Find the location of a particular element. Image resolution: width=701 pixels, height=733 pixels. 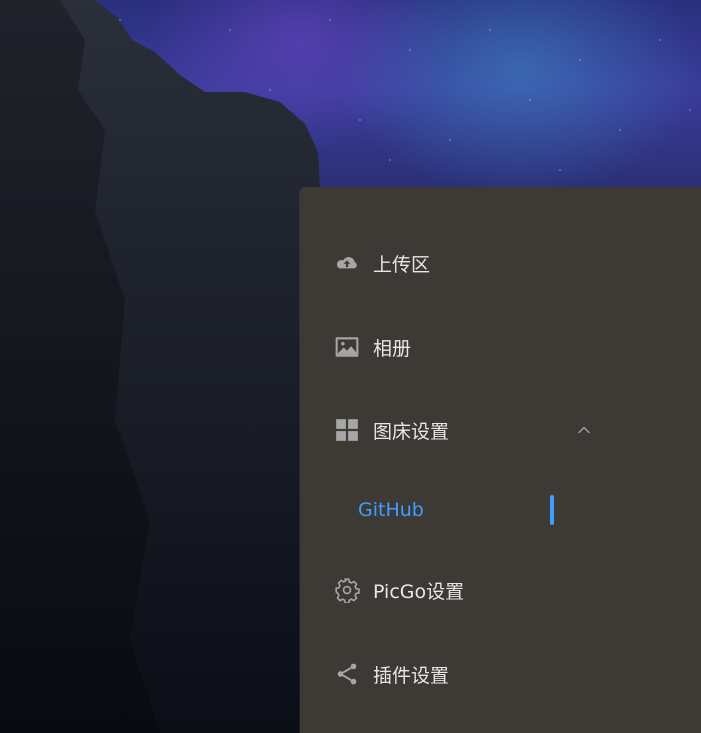

menu-item-plugin-settings: 插件设置 is located at coordinates (391, 674).